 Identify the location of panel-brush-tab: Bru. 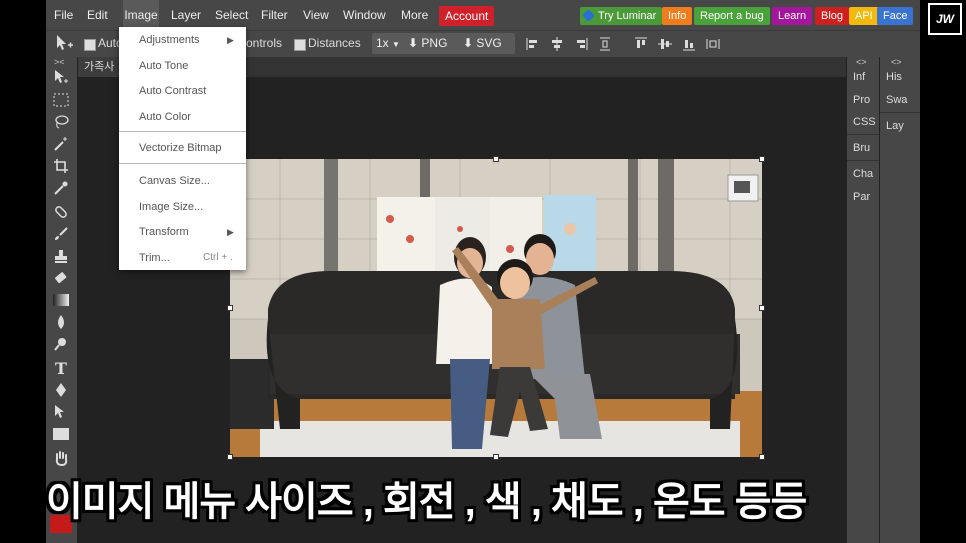
(861, 148).